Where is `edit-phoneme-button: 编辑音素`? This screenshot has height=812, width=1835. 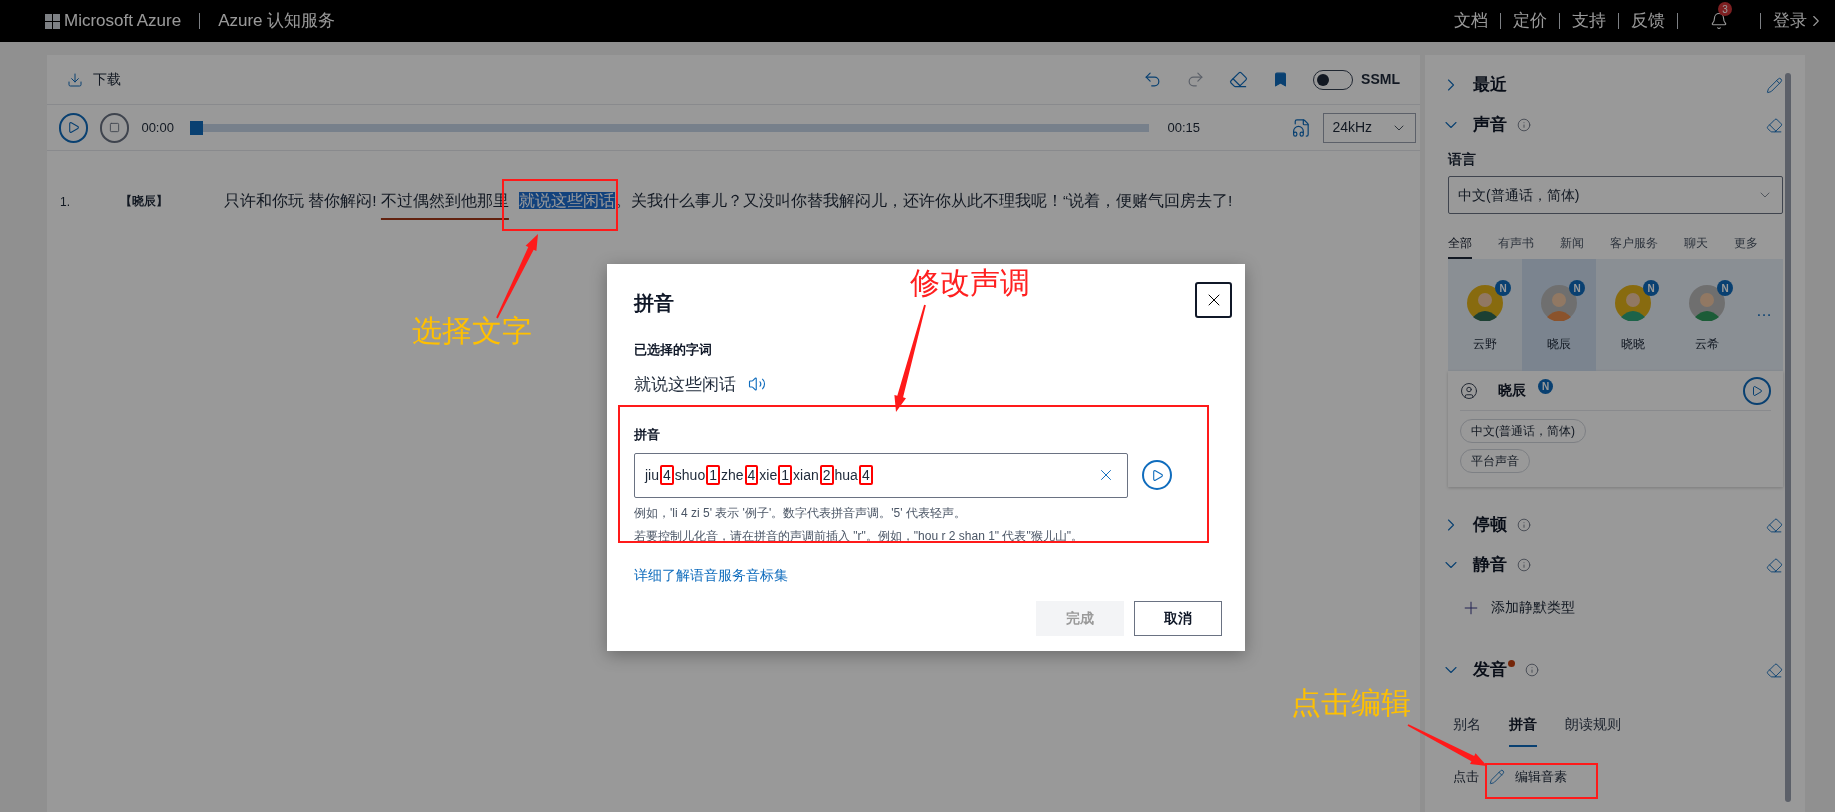
edit-phoneme-button: 编辑音素 is located at coordinates (1528, 777).